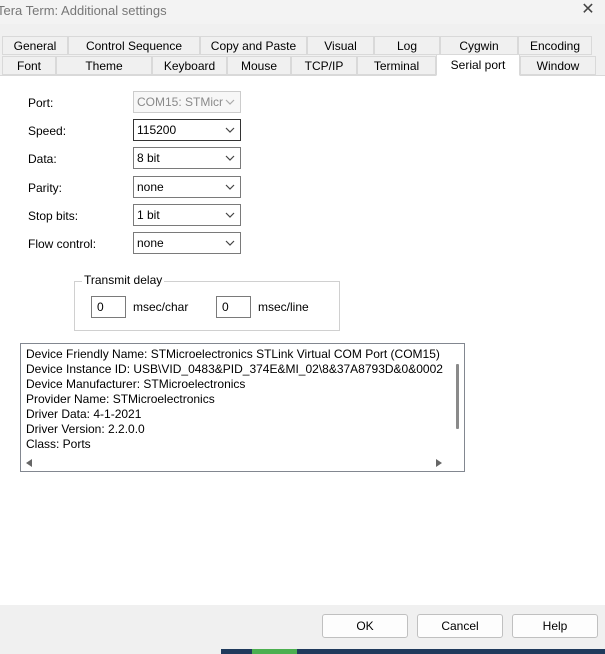 This screenshot has height=654, width=605. I want to click on ok-button: OK, so click(365, 626).